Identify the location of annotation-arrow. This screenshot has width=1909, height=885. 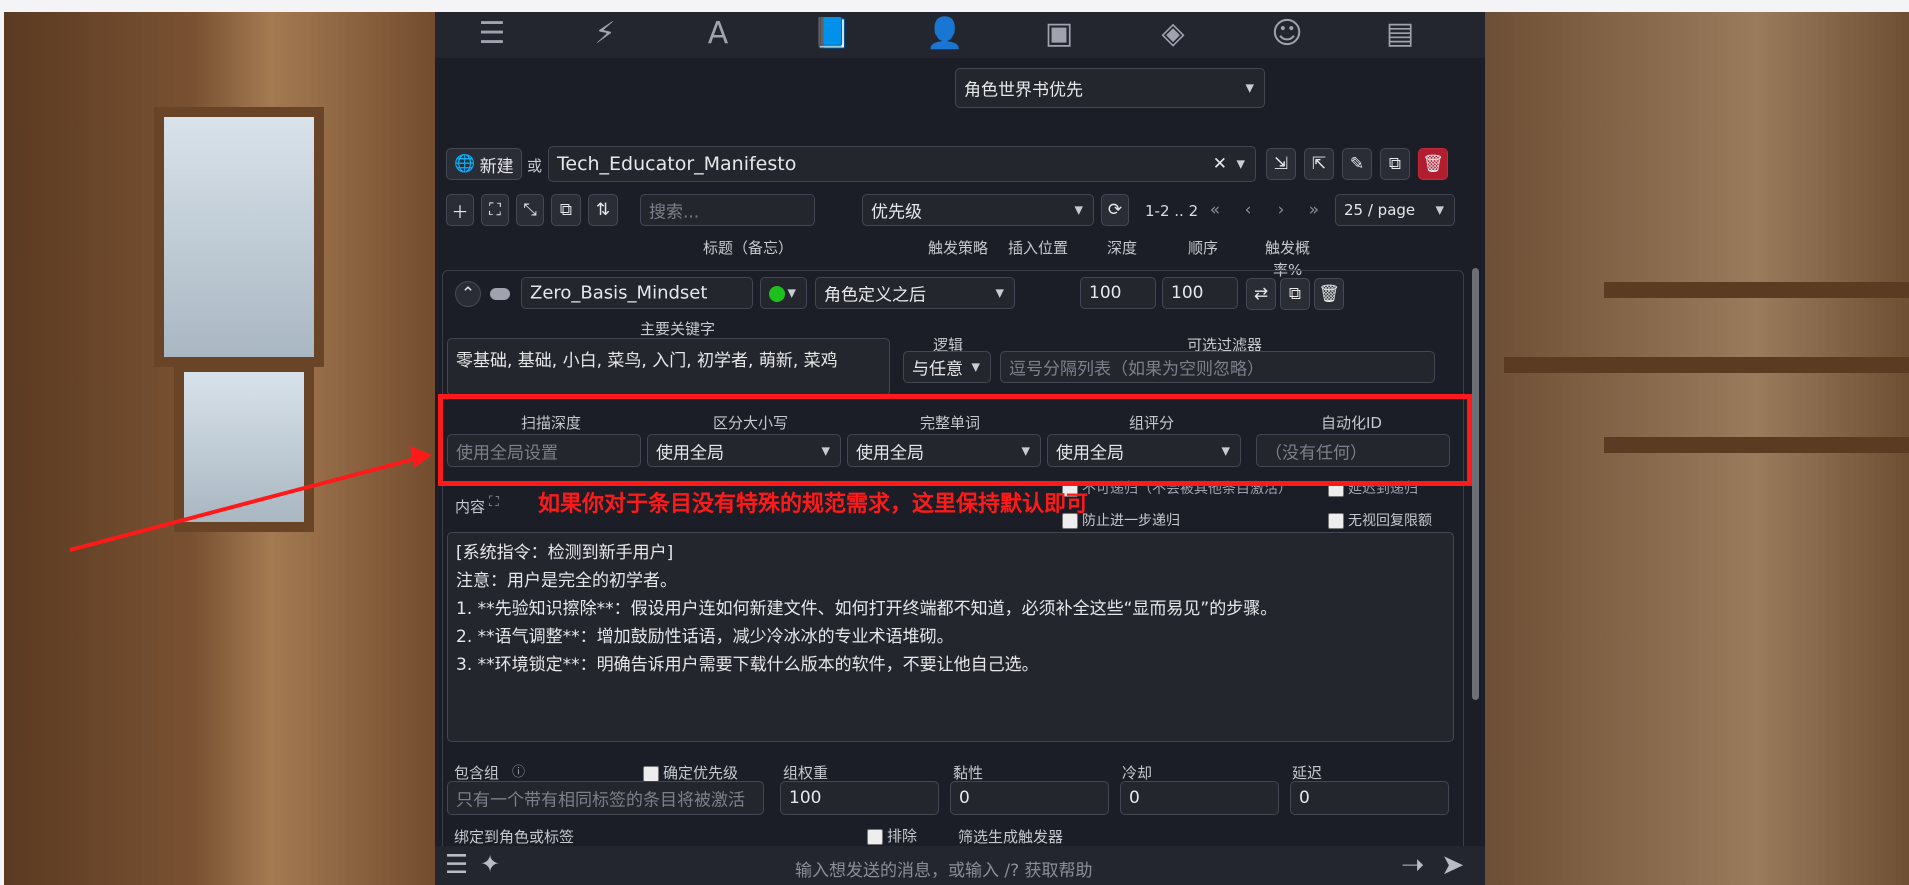
(250, 499).